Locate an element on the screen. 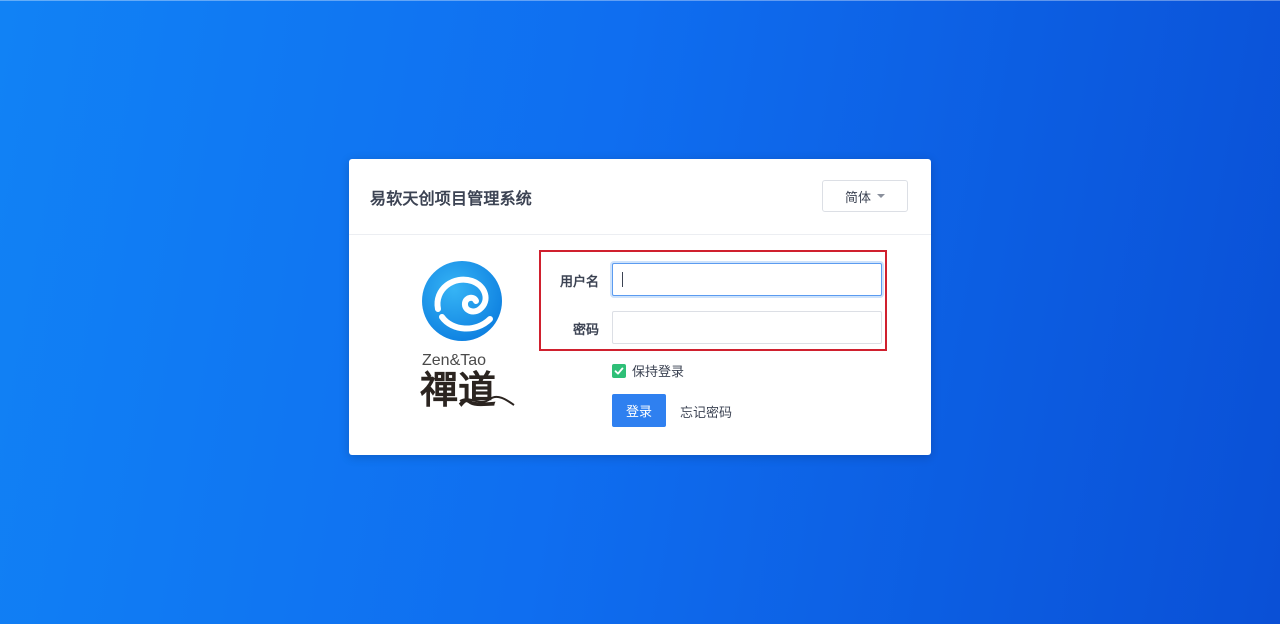  top-edge-line is located at coordinates (640, 0).